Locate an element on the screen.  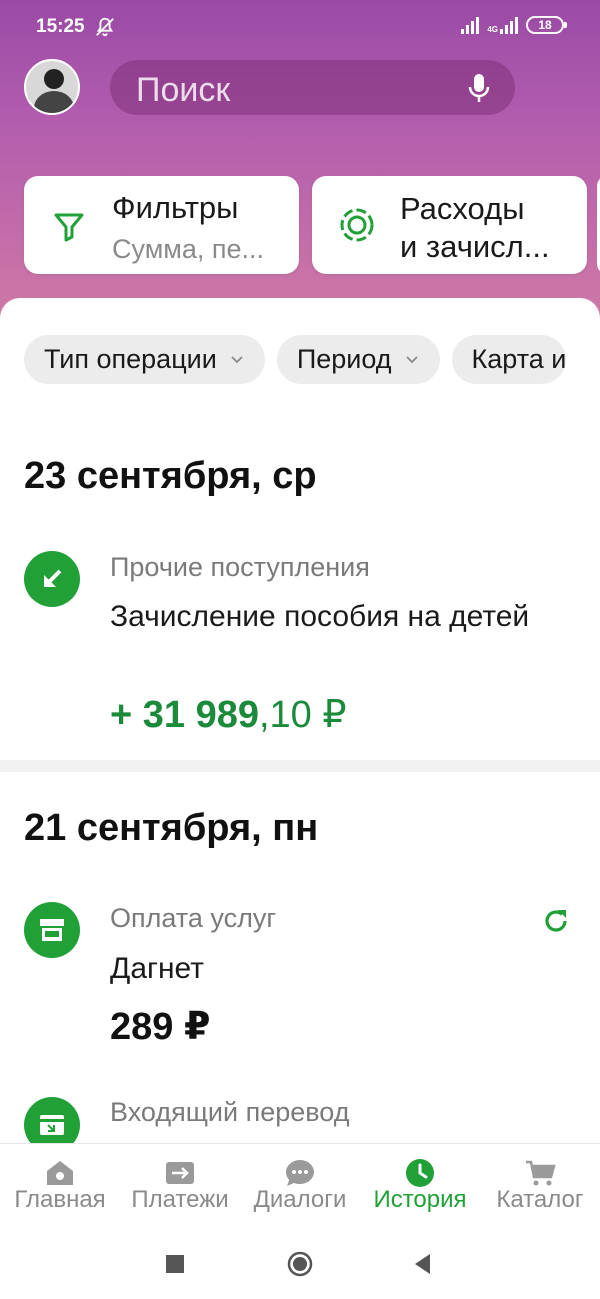
status-indicators: 4G 18 is located at coordinates (514, 25).